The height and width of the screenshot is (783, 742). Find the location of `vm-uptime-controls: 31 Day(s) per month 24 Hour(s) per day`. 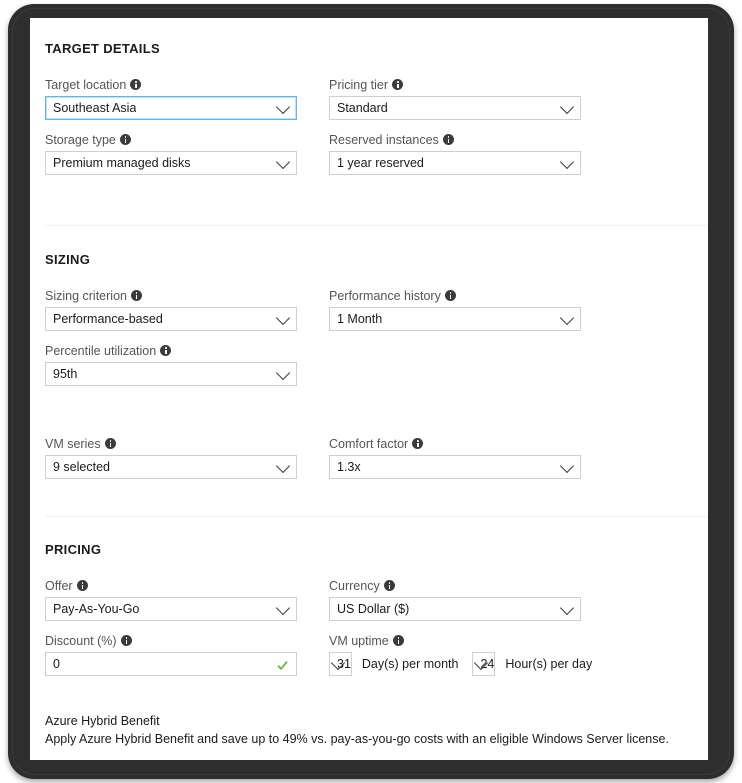

vm-uptime-controls: 31 Day(s) per month 24 Hour(s) per day is located at coordinates (460, 664).